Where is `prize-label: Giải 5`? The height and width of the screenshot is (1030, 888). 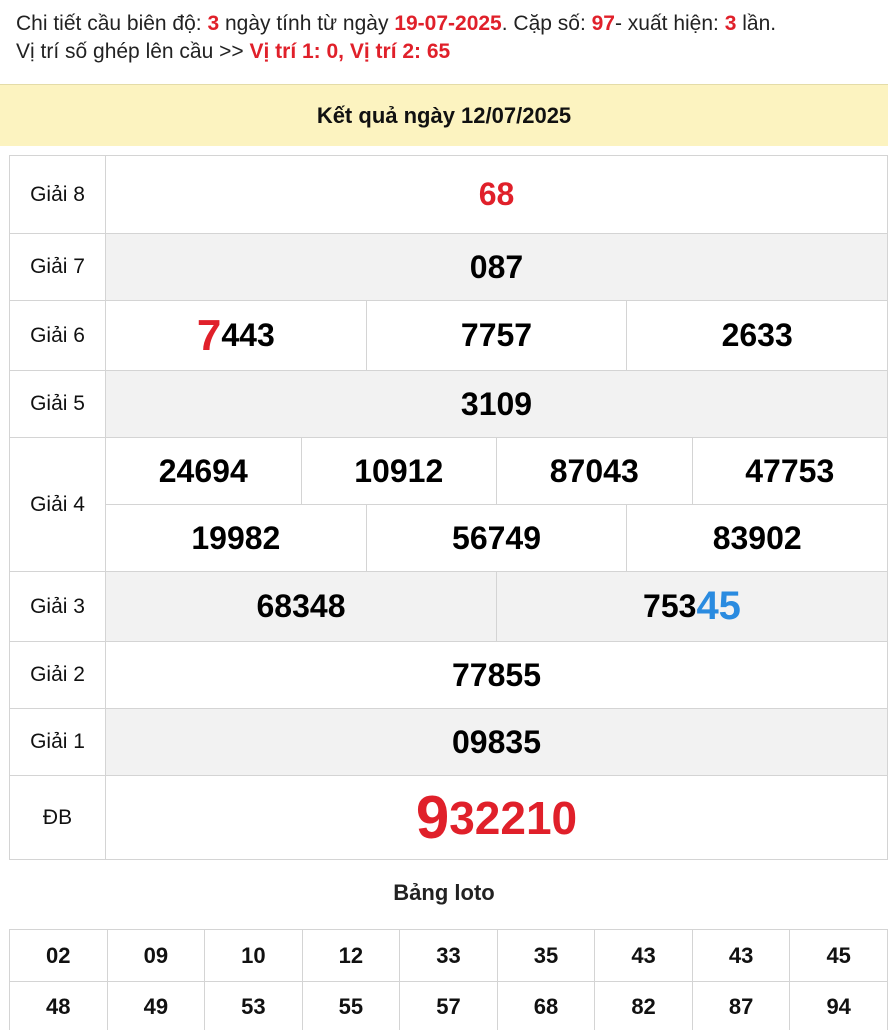
prize-label: Giải 5 is located at coordinates (57, 404).